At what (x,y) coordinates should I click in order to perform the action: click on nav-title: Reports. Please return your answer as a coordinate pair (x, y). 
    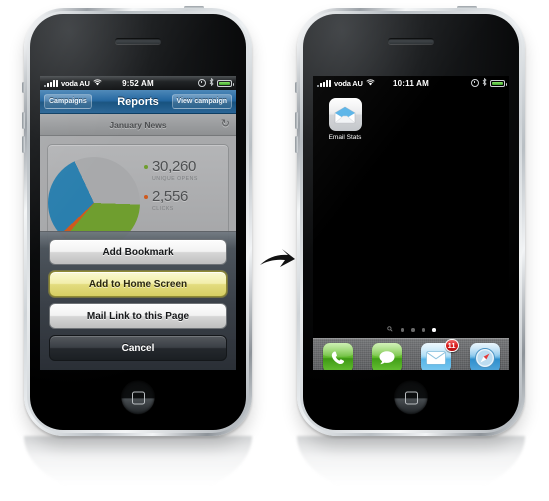
    Looking at the image, I should click on (138, 101).